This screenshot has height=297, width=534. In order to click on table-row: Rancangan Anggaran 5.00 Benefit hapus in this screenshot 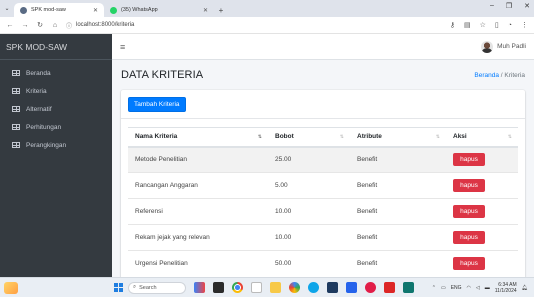, I will do `click(323, 185)`.